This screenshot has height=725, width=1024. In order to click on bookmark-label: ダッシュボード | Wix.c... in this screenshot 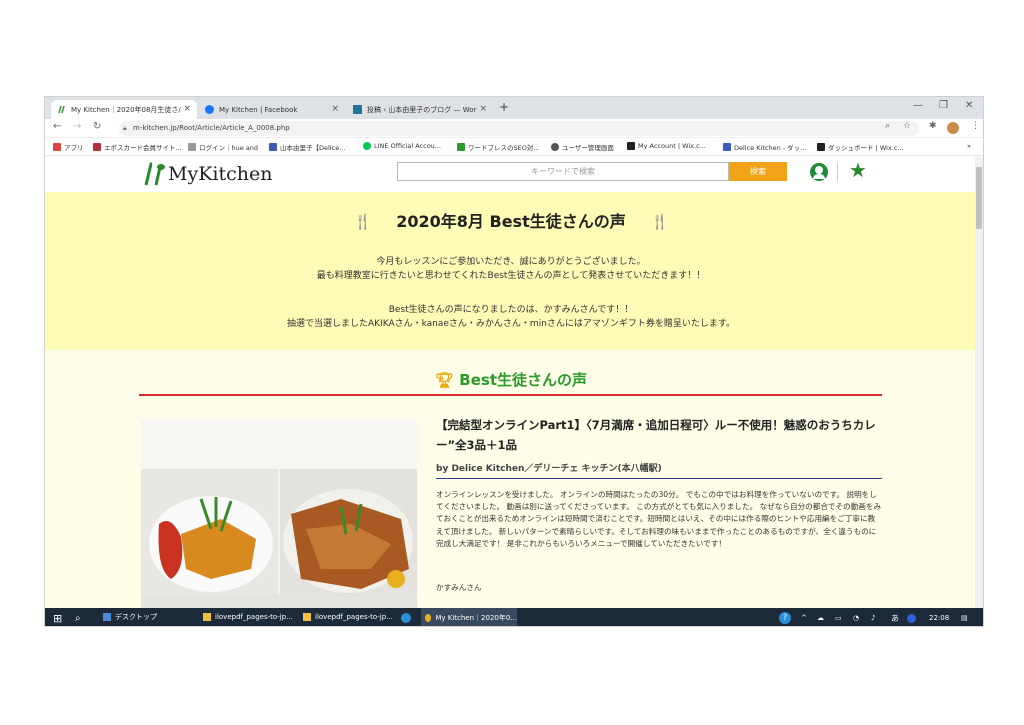, I will do `click(866, 148)`.